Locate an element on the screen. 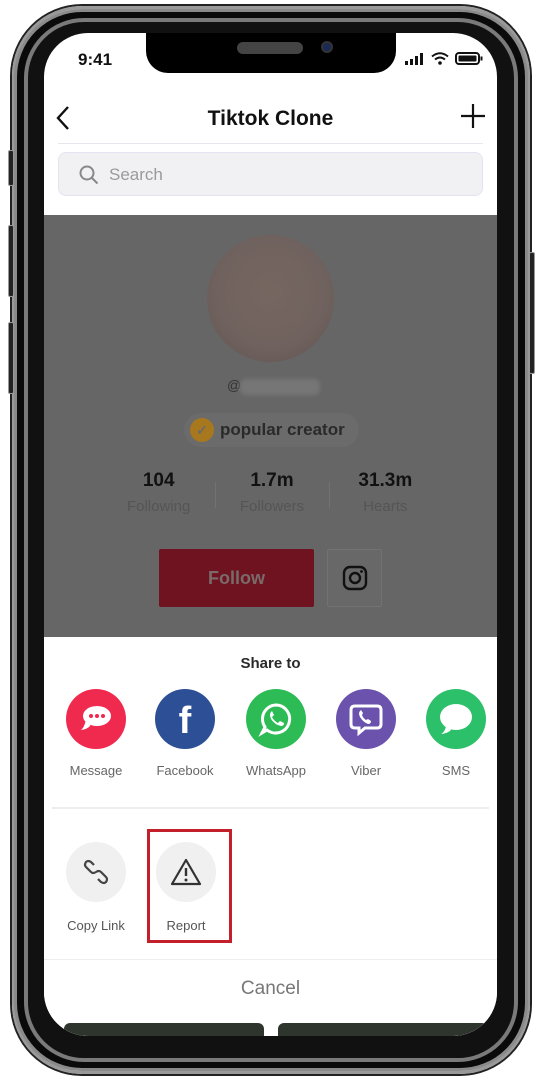  wifi-icon is located at coordinates (440, 58).